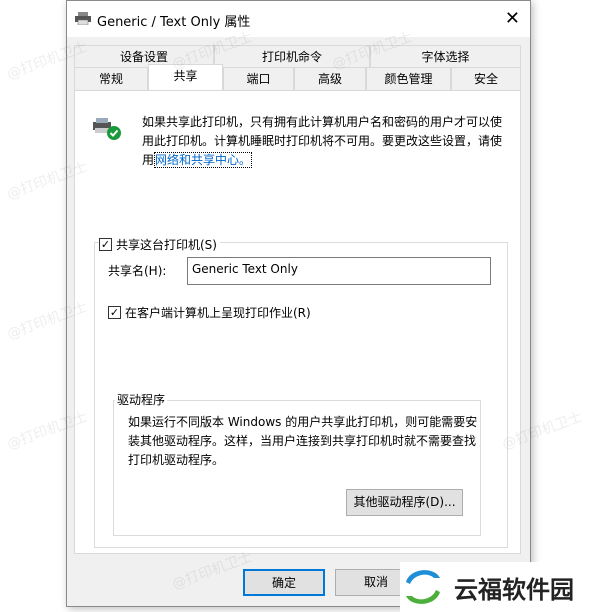  I want to click on tab-font-selection: 字体选择, so click(445, 56).